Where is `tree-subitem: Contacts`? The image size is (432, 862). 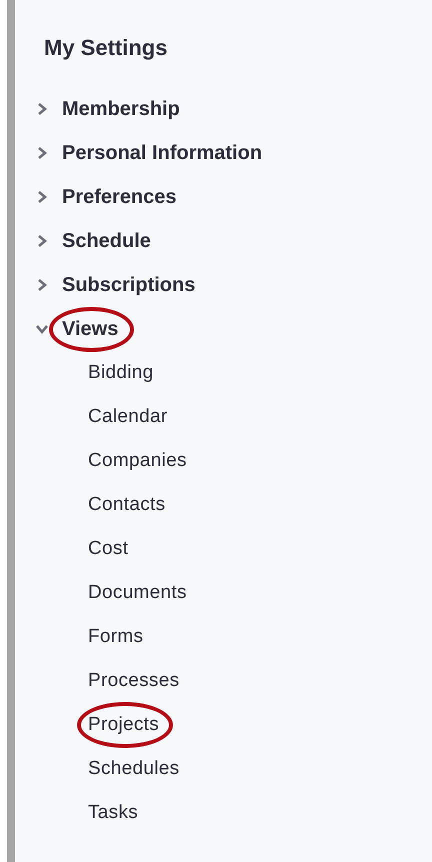 tree-subitem: Contacts is located at coordinates (127, 504).